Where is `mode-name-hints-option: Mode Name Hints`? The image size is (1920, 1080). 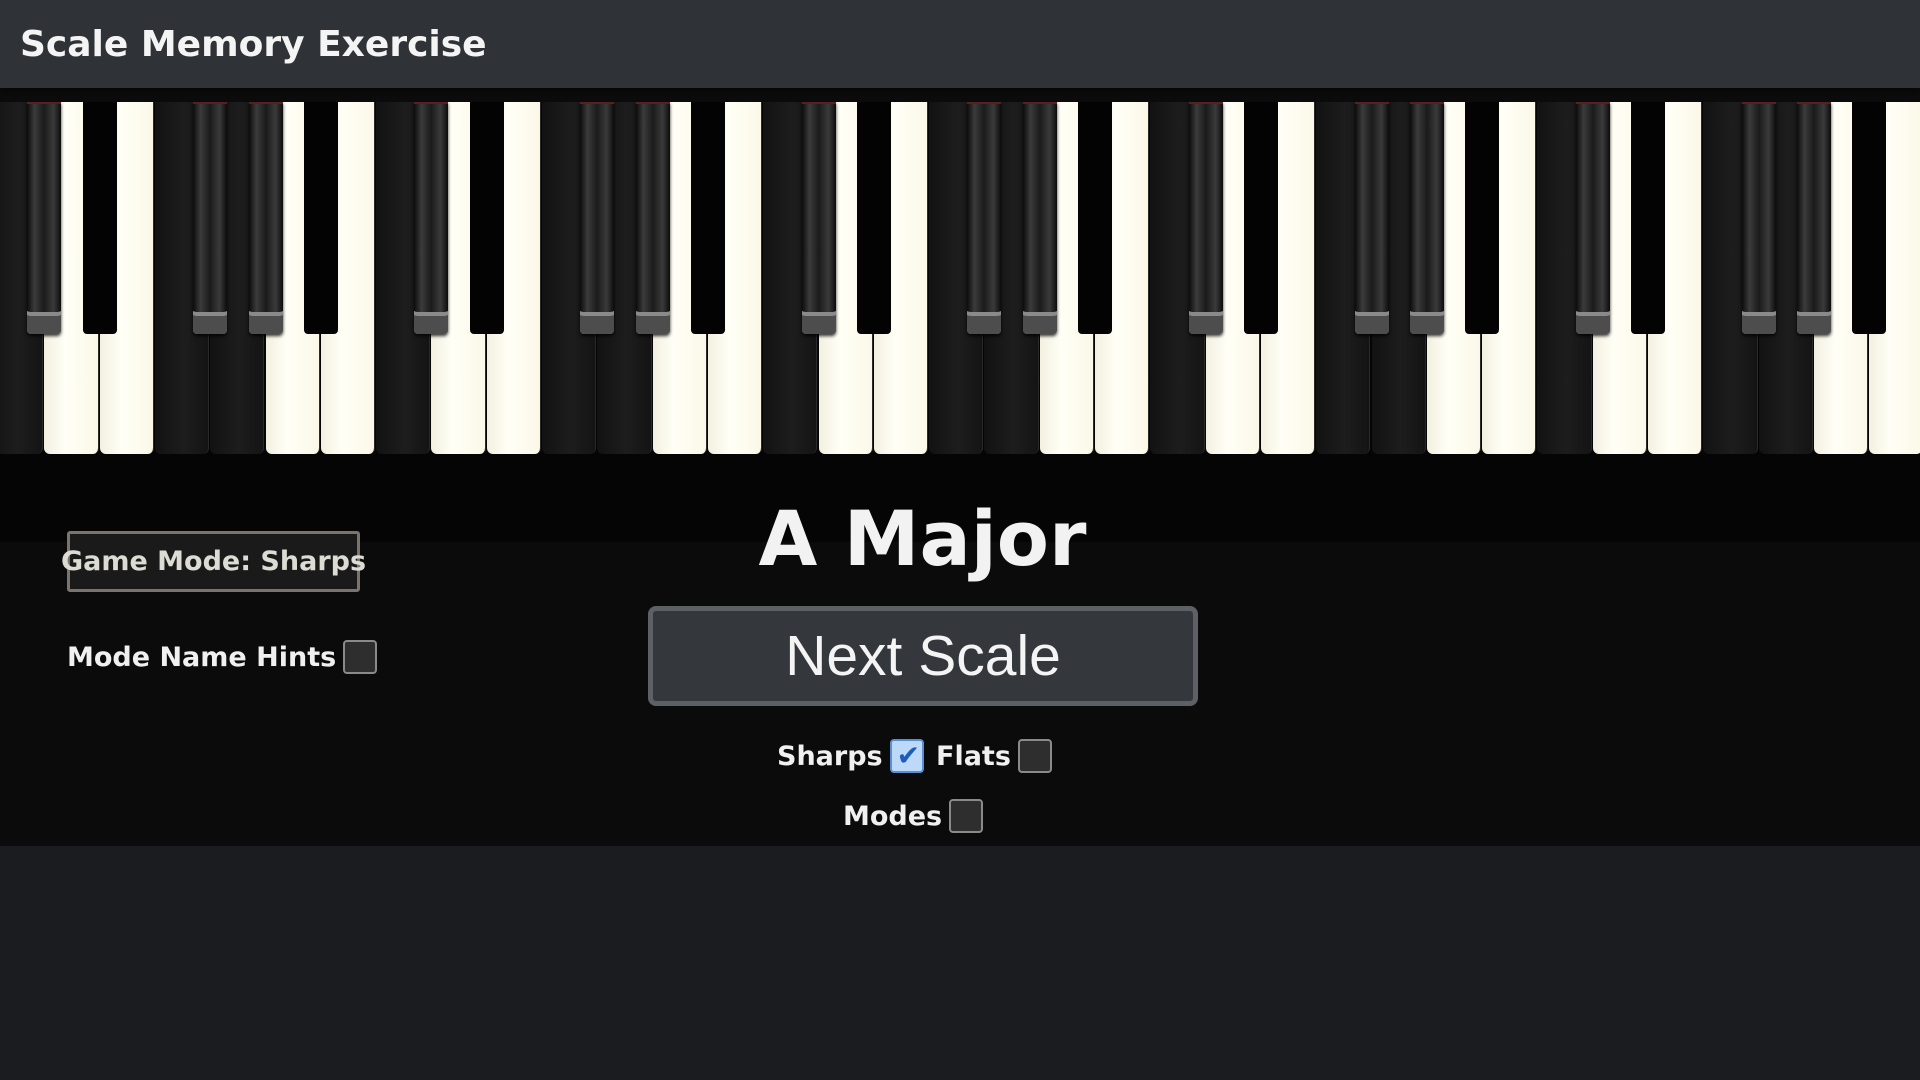 mode-name-hints-option: Mode Name Hints is located at coordinates (222, 657).